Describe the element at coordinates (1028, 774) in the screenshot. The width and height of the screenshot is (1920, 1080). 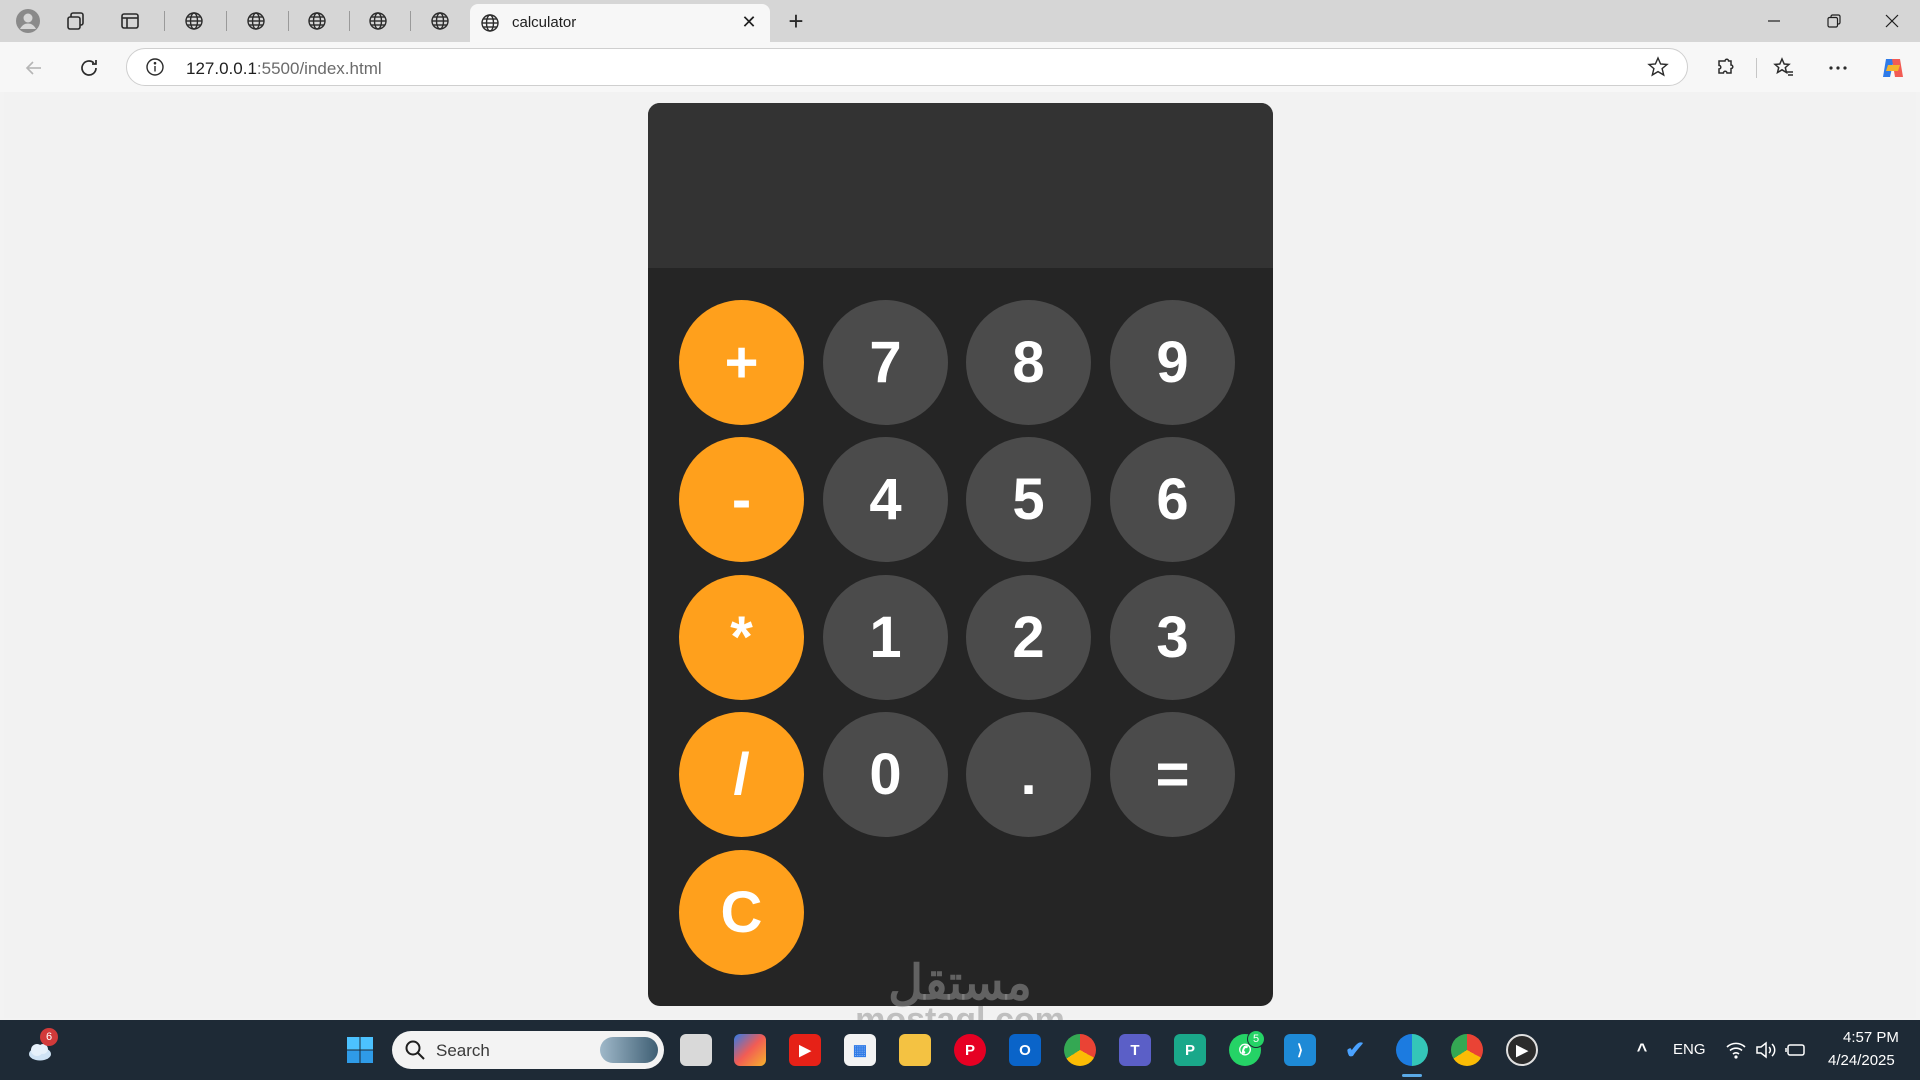
I see `decimal-button: .` at that location.